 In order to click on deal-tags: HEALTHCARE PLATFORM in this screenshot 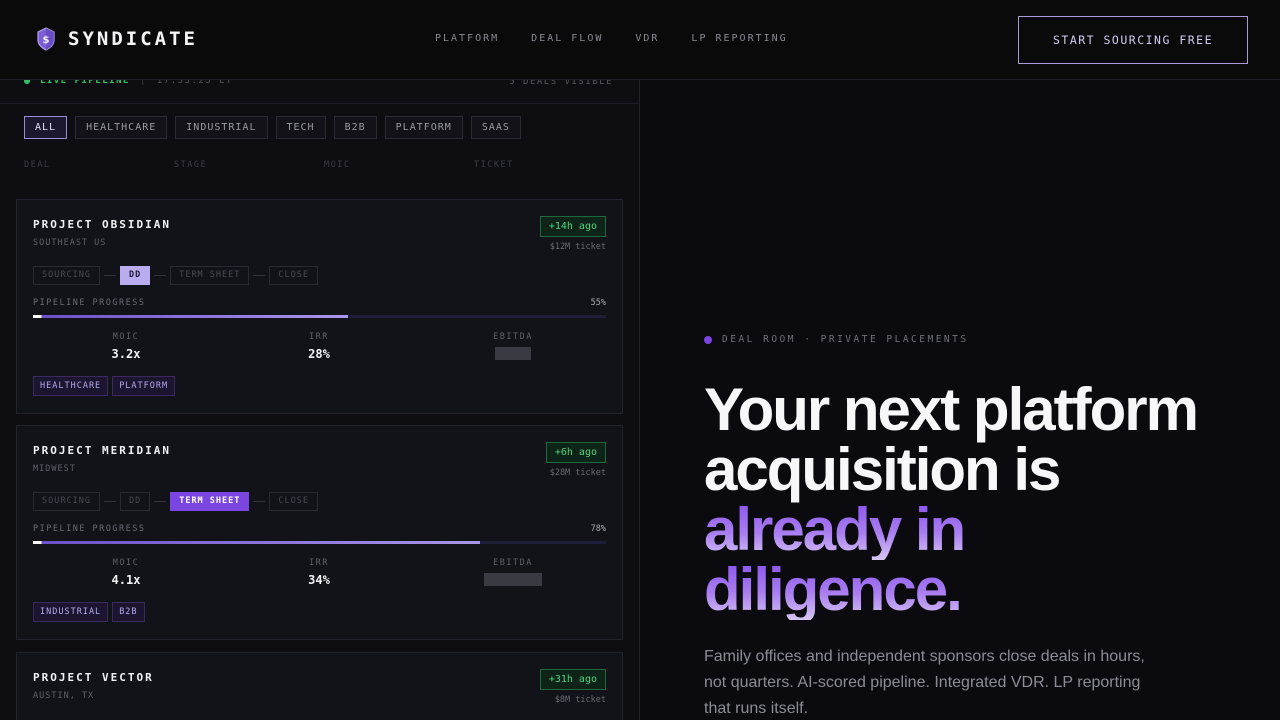, I will do `click(104, 386)`.